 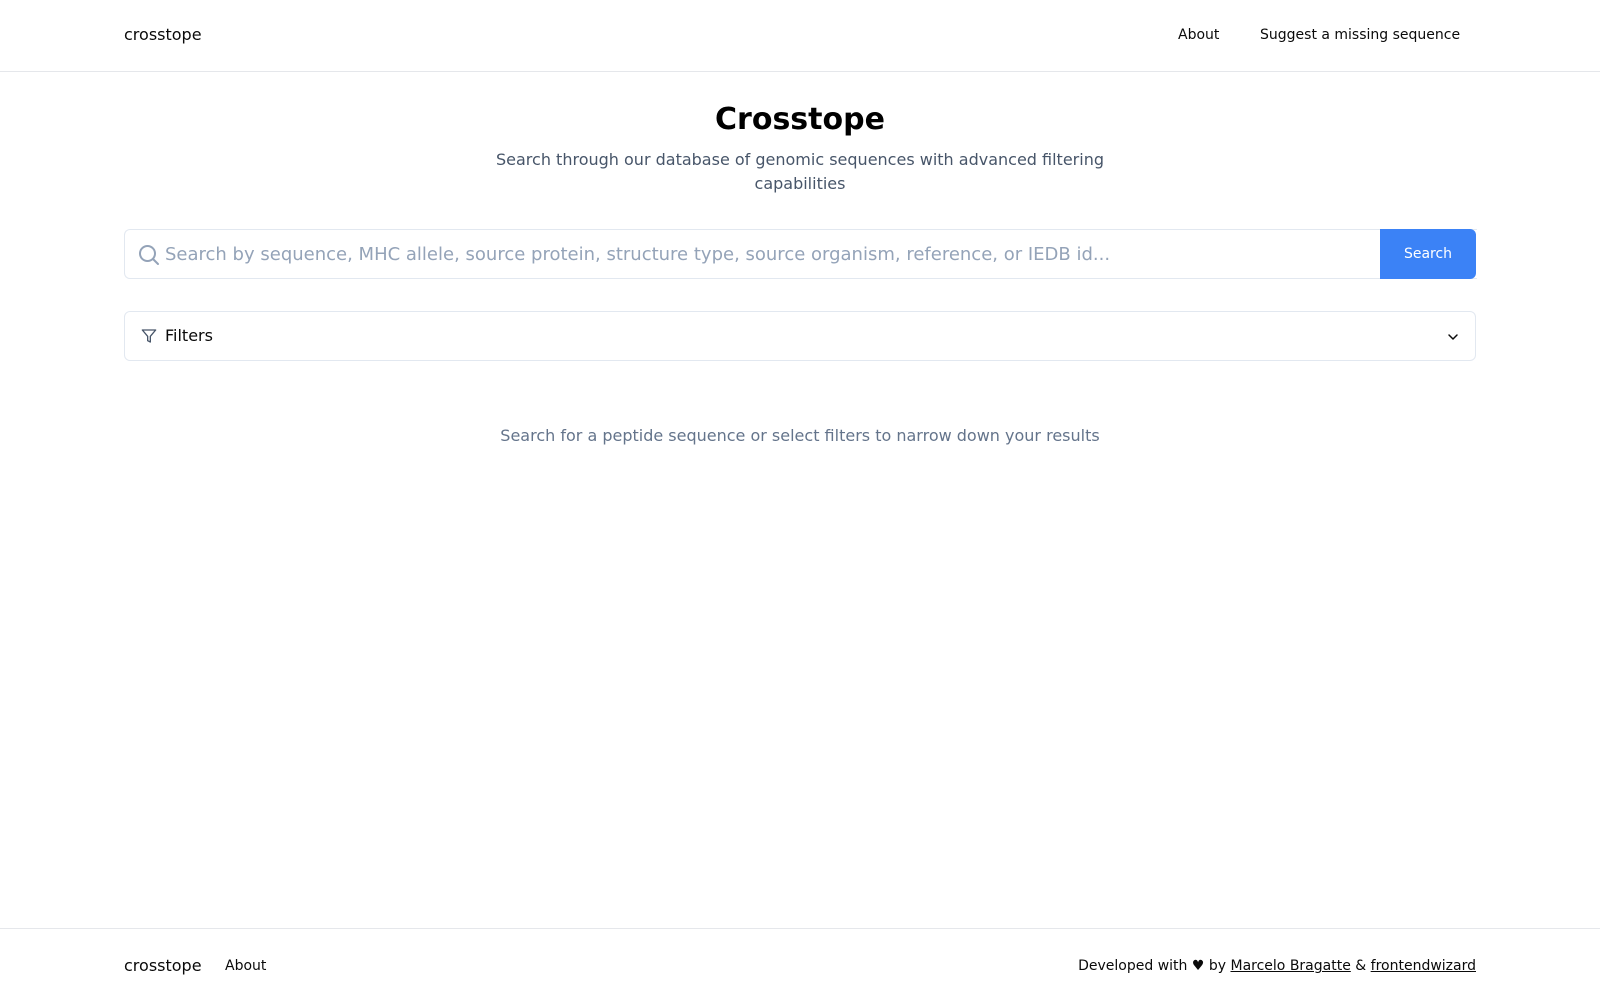 What do you see at coordinates (815, 254) in the screenshot?
I see `search-input` at bounding box center [815, 254].